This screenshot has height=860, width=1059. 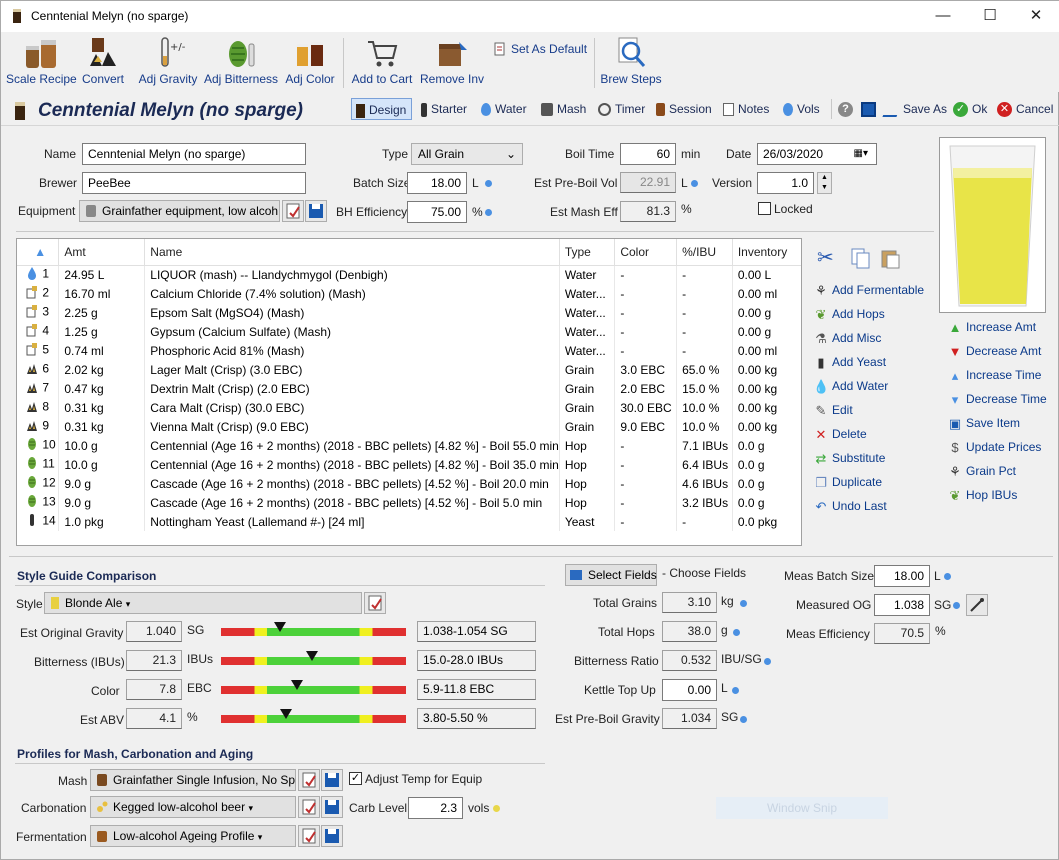 I want to click on close-button: ✕, so click(x=1036, y=16).